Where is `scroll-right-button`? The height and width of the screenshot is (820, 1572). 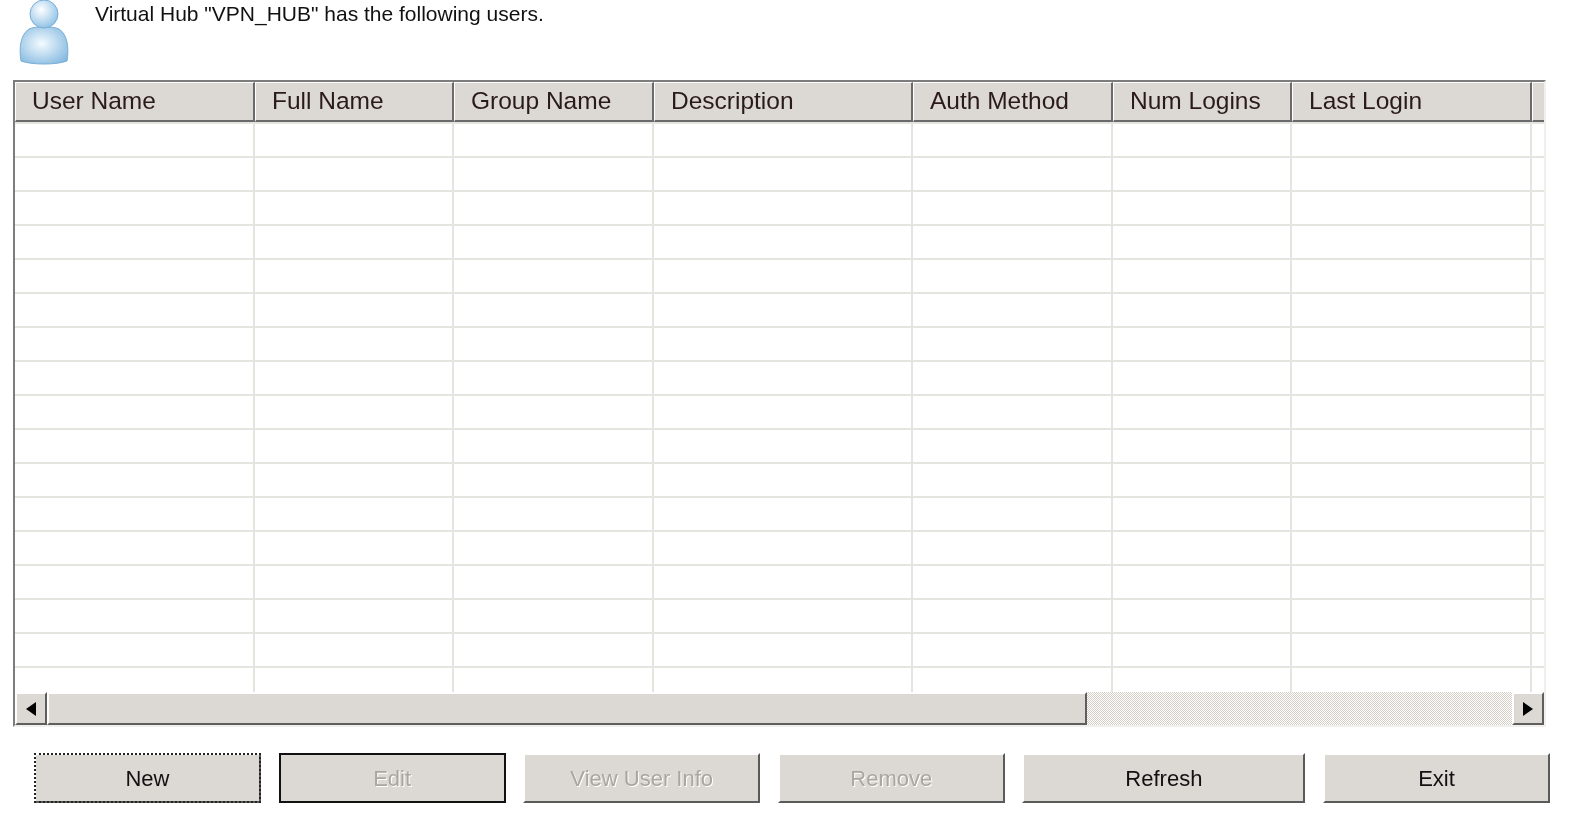
scroll-right-button is located at coordinates (1528, 708).